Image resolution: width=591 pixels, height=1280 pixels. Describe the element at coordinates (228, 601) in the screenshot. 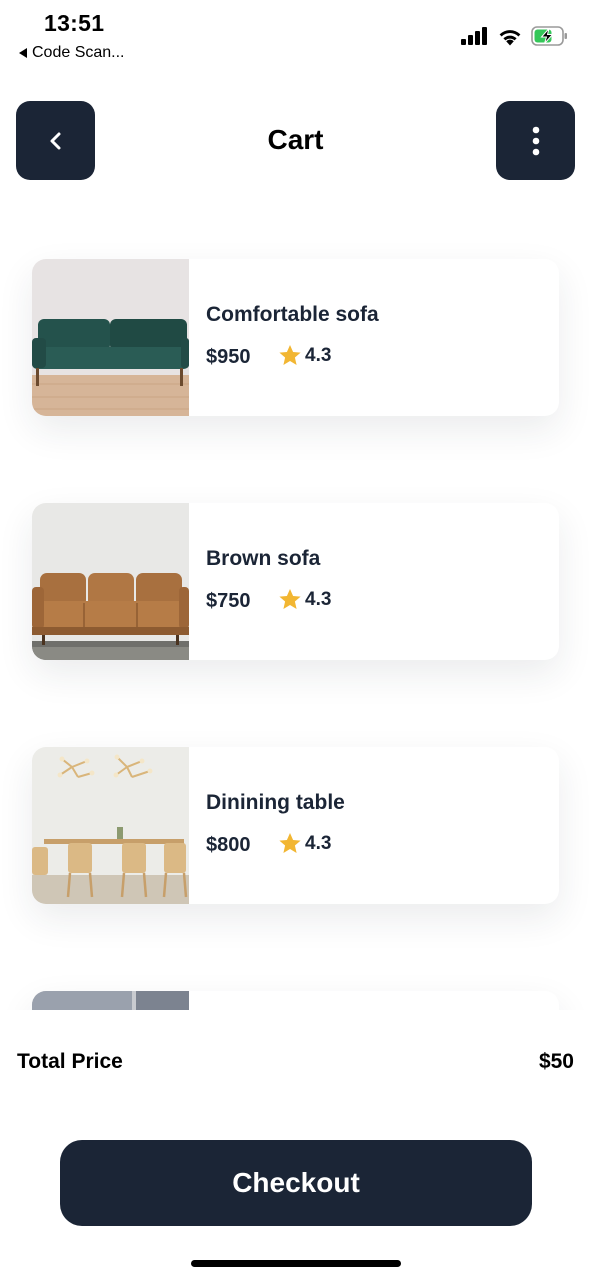

I see `item-price: $750` at that location.